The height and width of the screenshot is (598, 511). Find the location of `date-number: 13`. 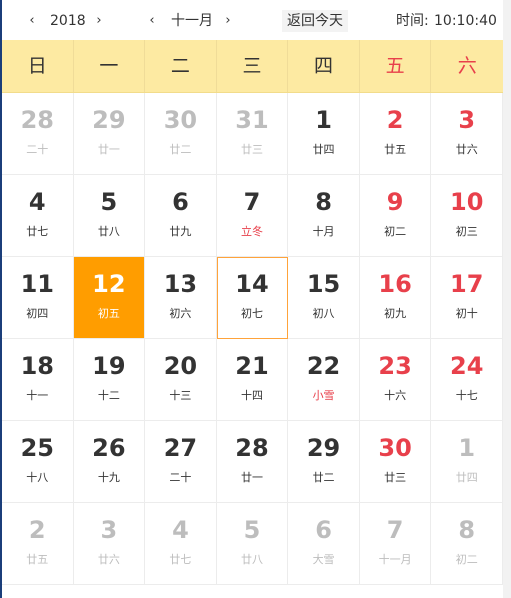

date-number: 13 is located at coordinates (180, 284).